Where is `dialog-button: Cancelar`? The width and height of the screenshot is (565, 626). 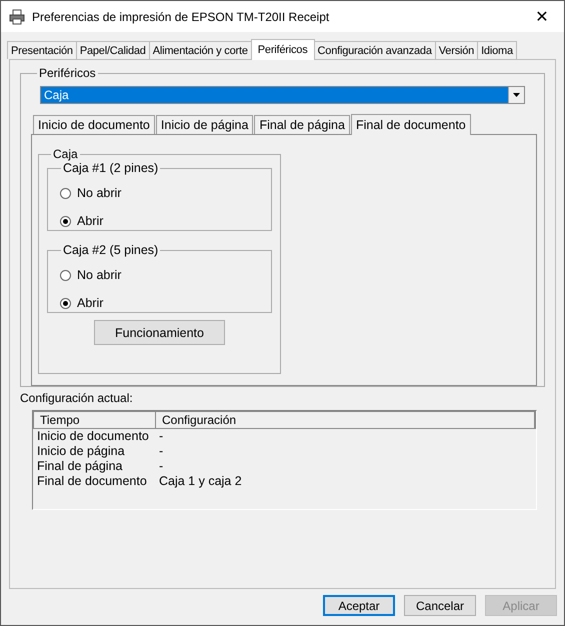
dialog-button: Cancelar is located at coordinates (440, 605).